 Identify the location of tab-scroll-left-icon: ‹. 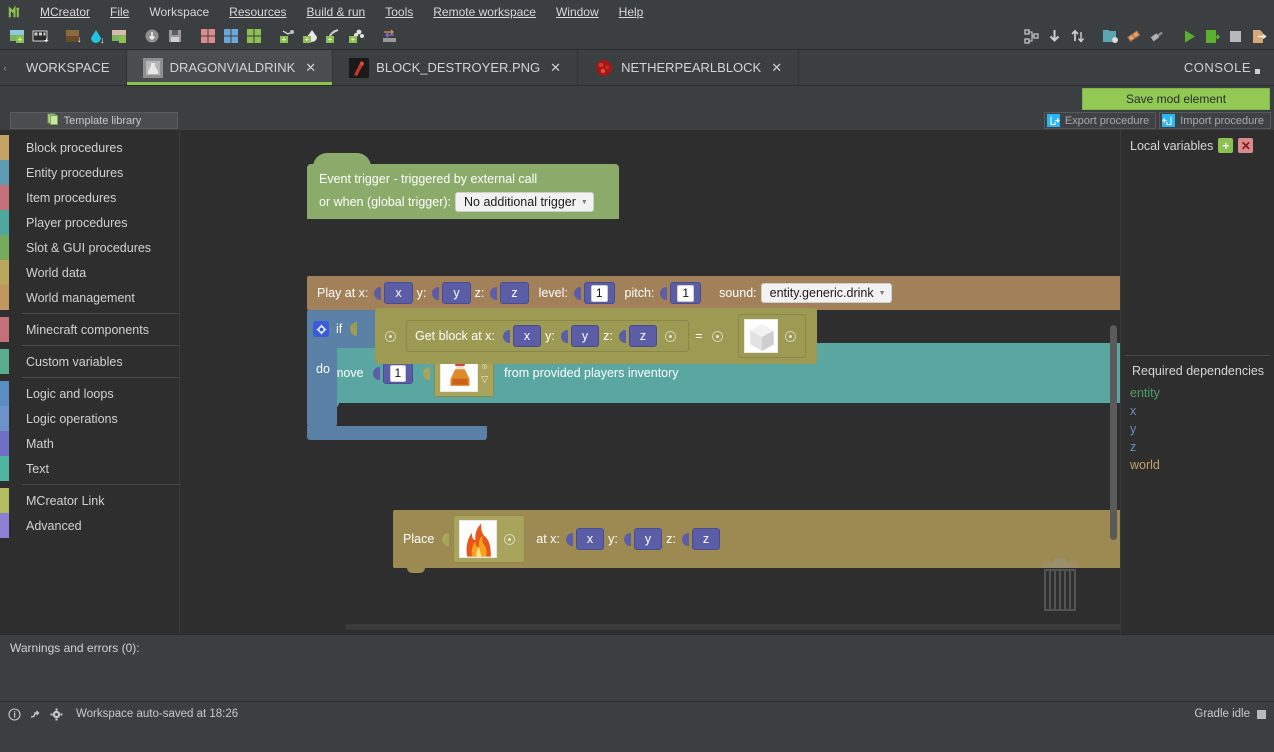
(5, 67).